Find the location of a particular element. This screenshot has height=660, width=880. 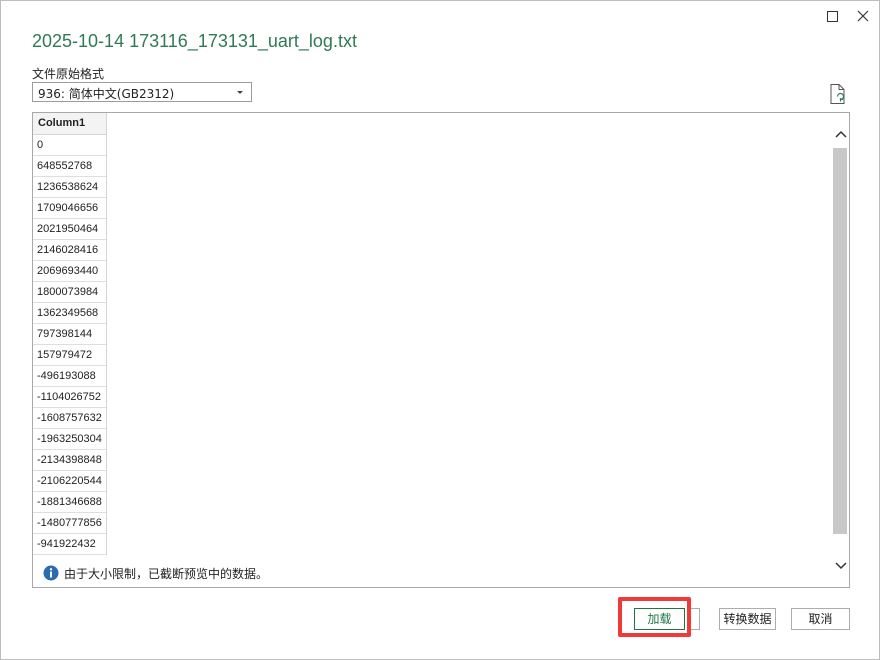

table-row: -1104026752 is located at coordinates (69, 397).